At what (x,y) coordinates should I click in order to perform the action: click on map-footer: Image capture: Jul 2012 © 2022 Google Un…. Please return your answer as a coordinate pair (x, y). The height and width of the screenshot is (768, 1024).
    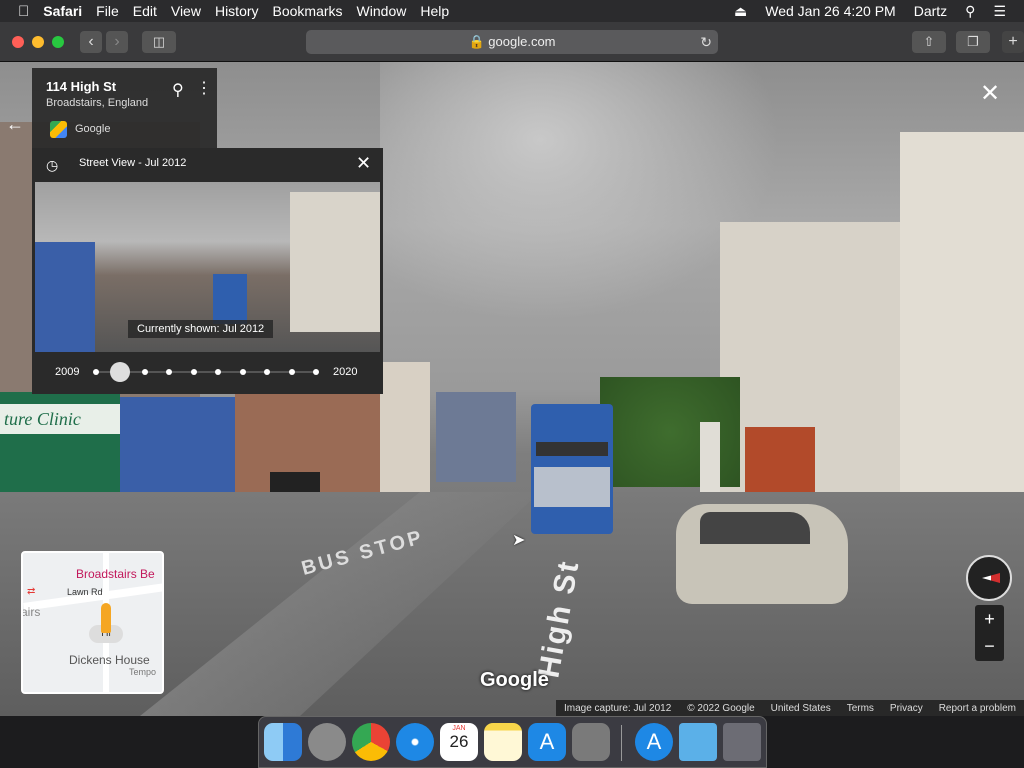
    Looking at the image, I should click on (790, 708).